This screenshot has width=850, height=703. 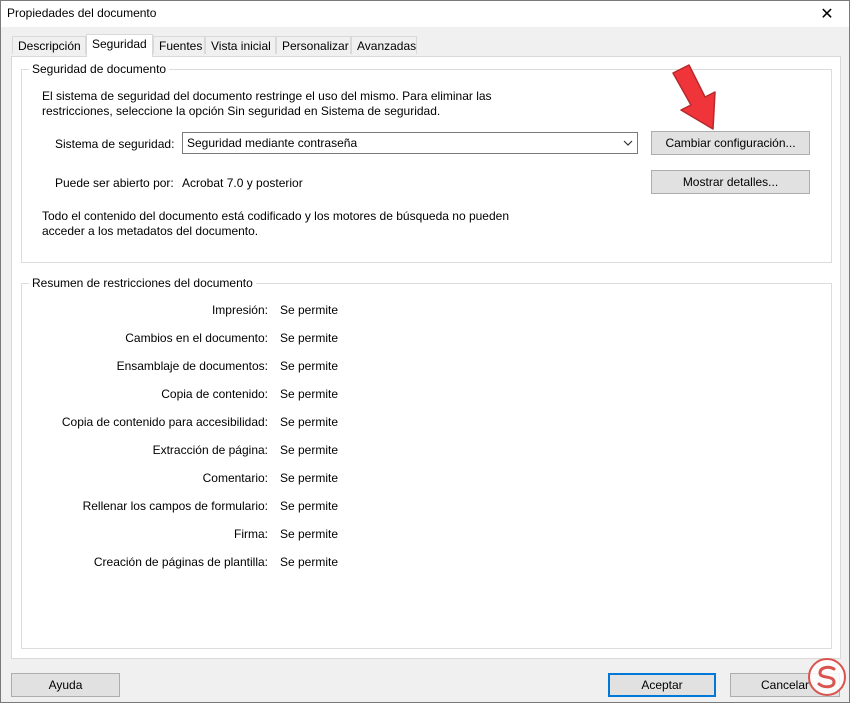 What do you see at coordinates (192, 366) in the screenshot?
I see `restriction-label: Ensamblaje de documentos:` at bounding box center [192, 366].